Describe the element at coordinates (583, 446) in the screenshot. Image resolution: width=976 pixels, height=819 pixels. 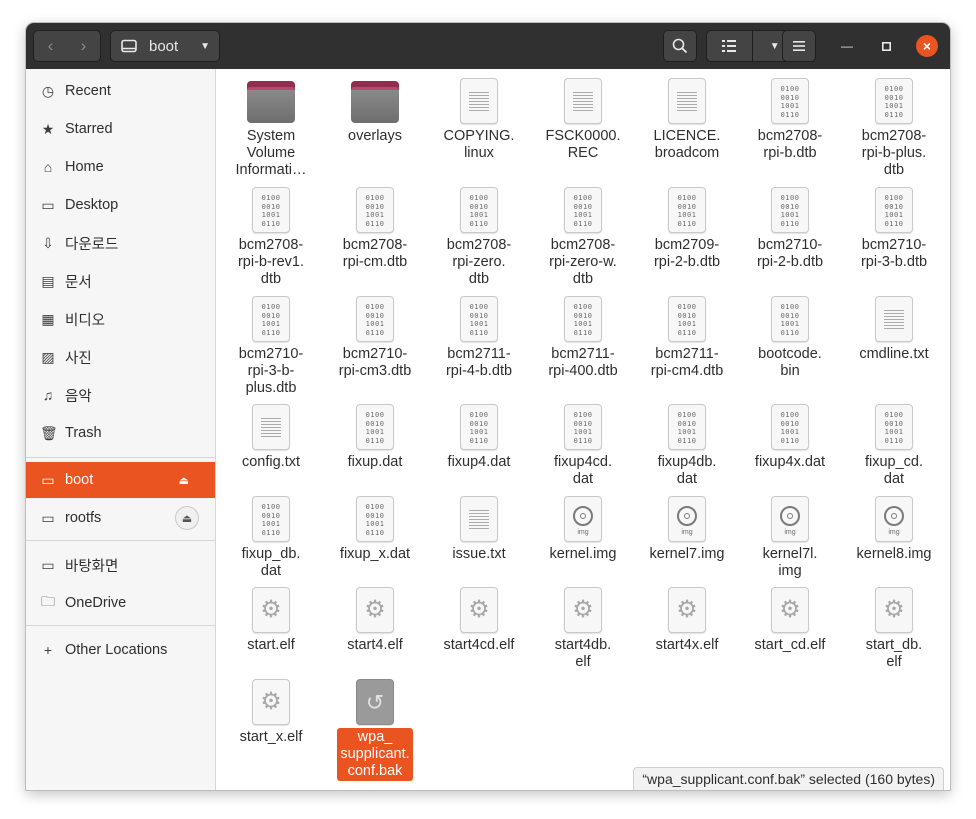
I see `file-item: 0100 0010 1001 0110 fixup4cd. dat` at that location.